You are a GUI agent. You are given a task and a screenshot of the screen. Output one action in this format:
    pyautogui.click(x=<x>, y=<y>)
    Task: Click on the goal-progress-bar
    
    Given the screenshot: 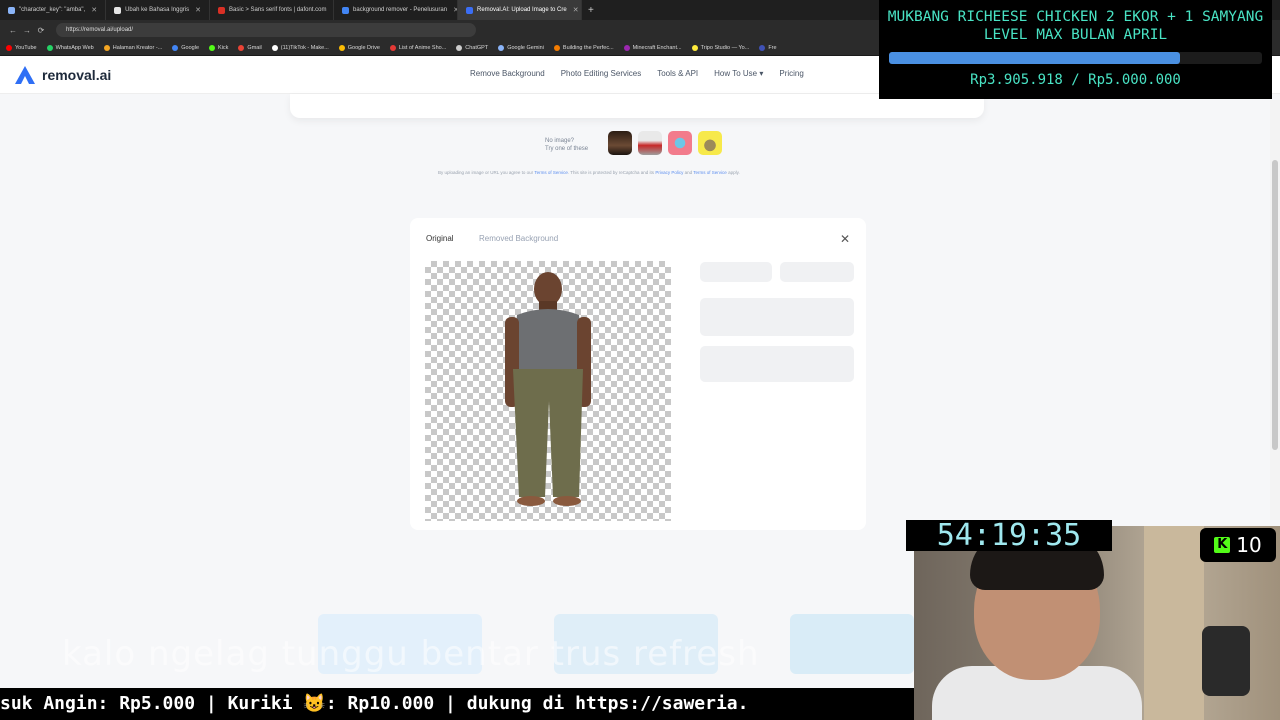 What is the action you would take?
    pyautogui.click(x=1075, y=58)
    